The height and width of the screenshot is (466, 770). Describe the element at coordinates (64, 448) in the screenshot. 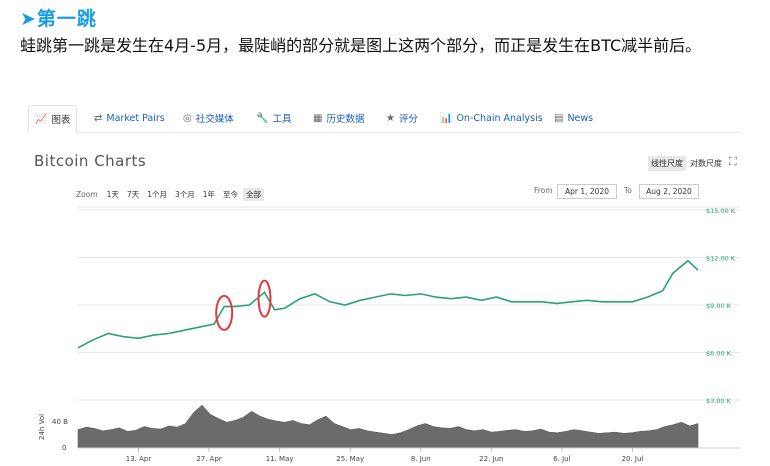

I see `volume-zero-label: 0` at that location.